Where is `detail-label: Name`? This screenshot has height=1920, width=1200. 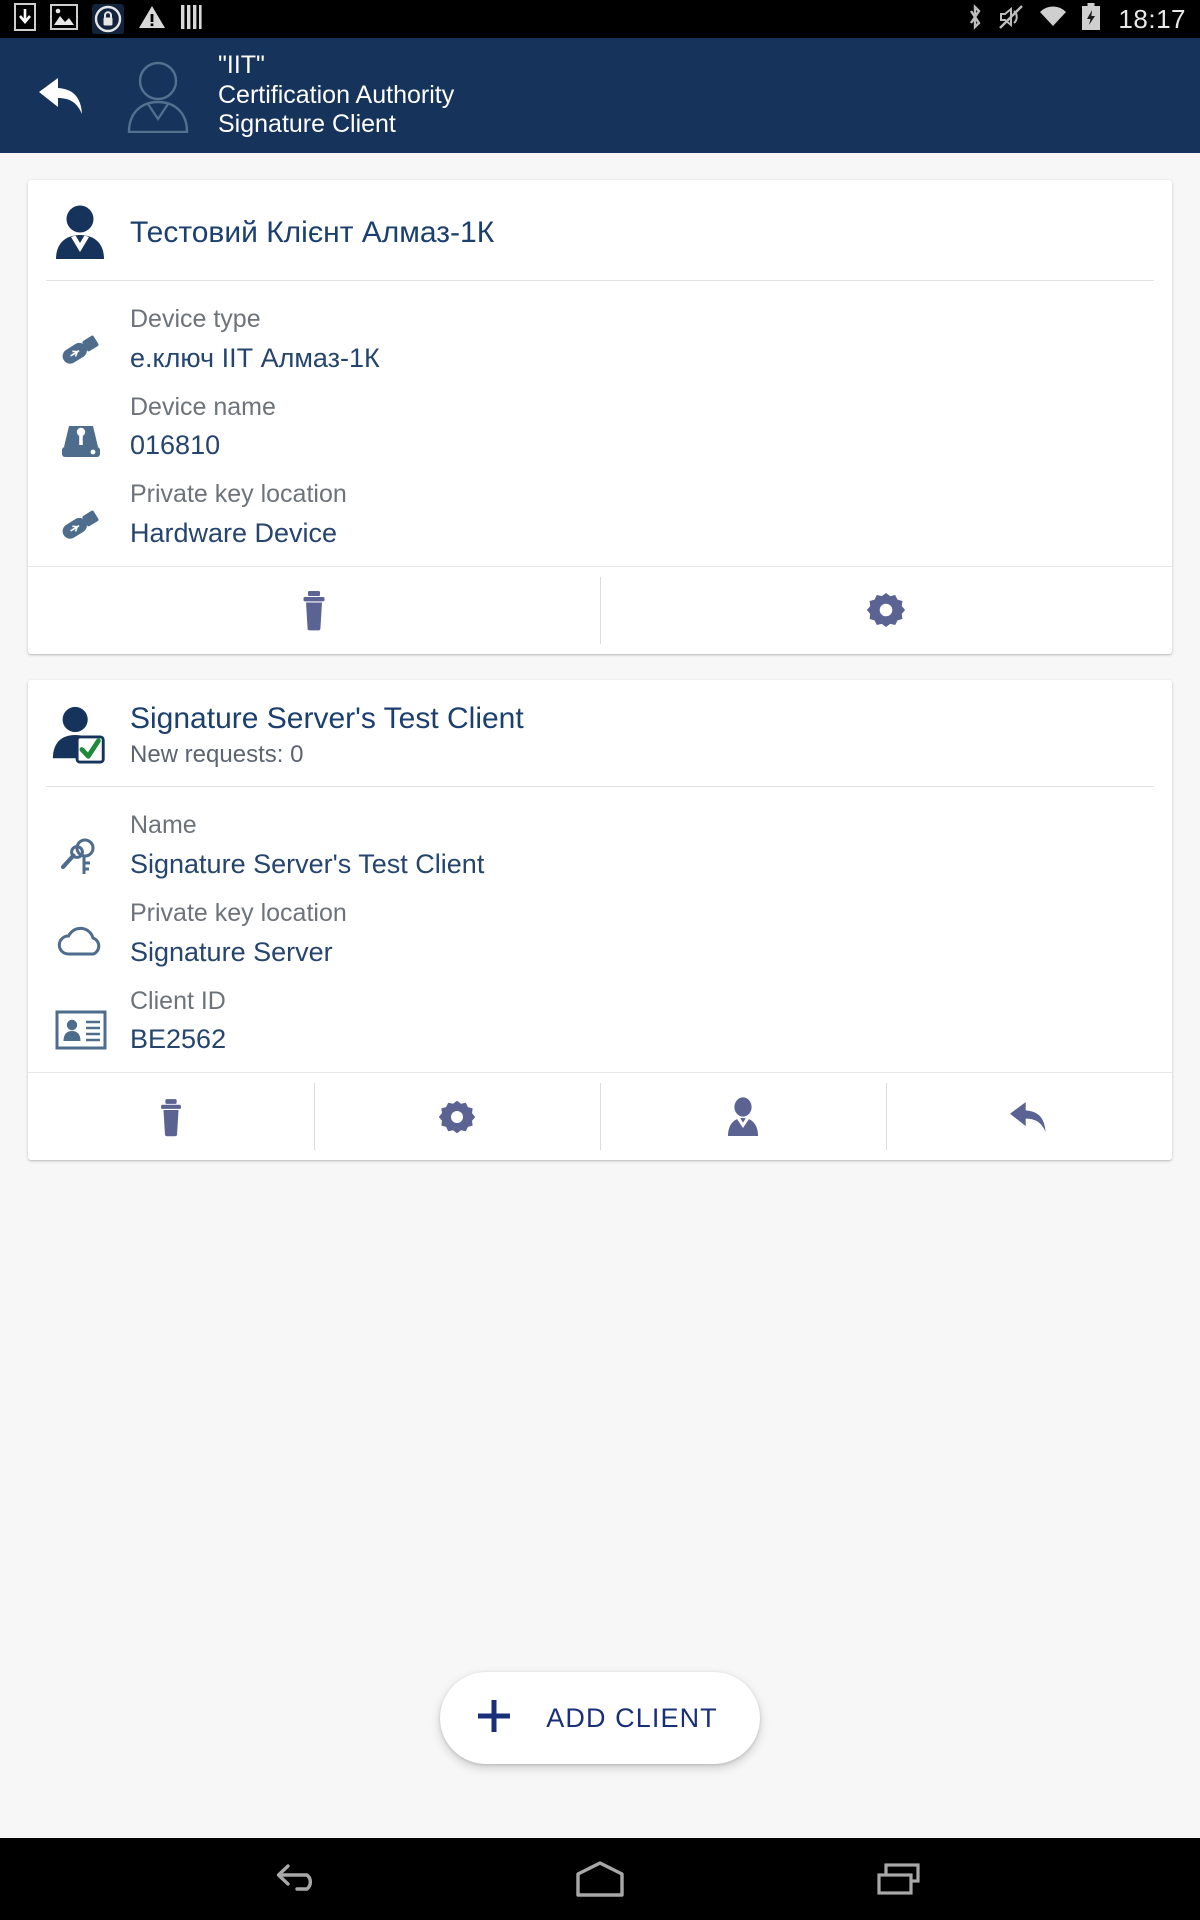 detail-label: Name is located at coordinates (163, 825).